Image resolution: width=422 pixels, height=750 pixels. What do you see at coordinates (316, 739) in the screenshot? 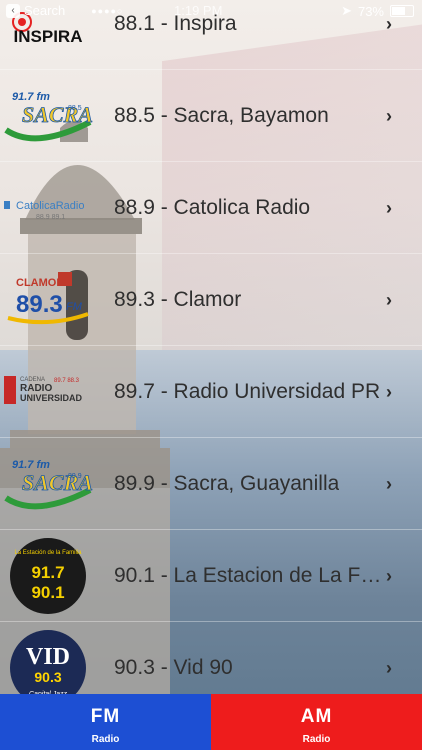
I see `tab-am-sublabel: Radio` at bounding box center [316, 739].